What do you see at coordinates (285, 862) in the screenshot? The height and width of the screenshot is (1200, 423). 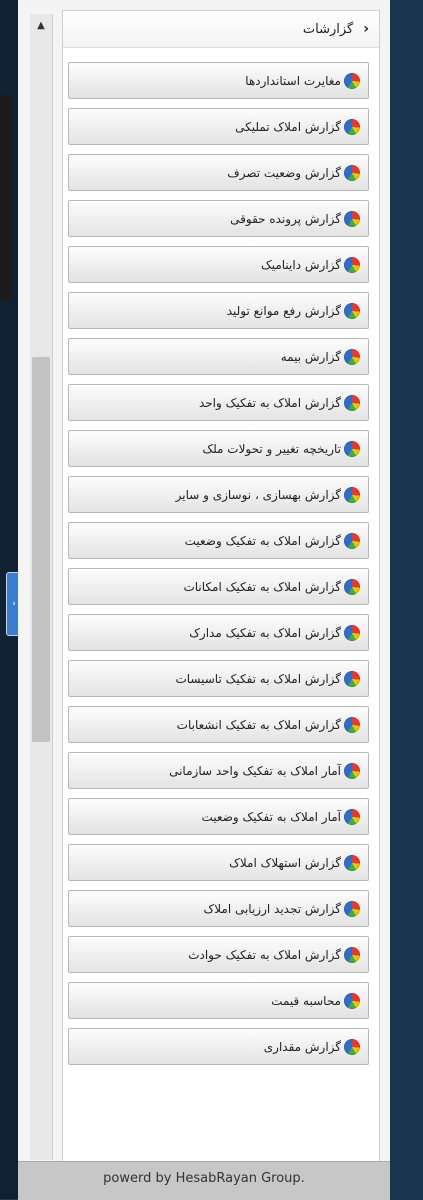 I see `report-label: گزارش استهلاک املاک` at bounding box center [285, 862].